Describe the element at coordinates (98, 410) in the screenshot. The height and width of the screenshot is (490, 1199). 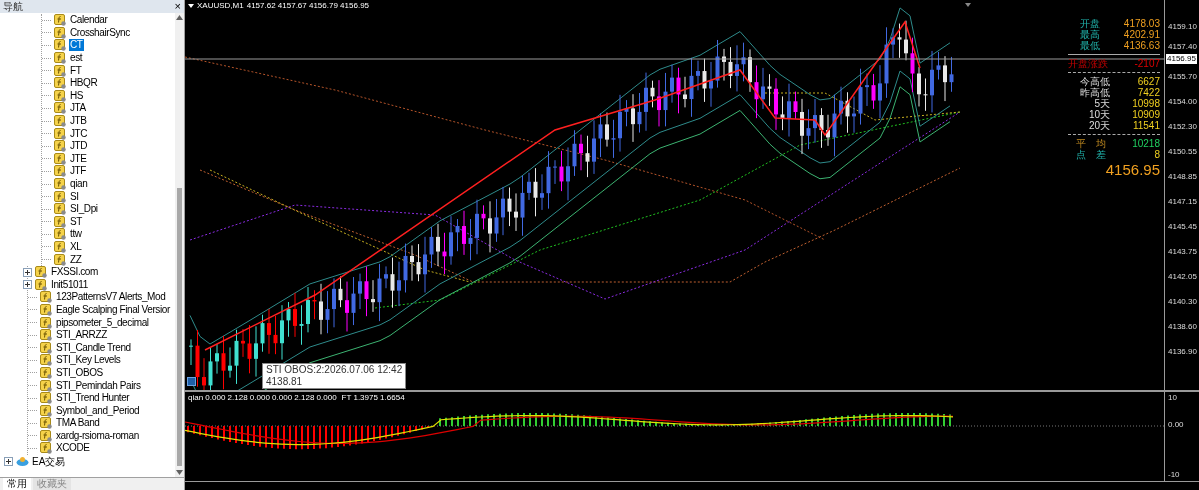
I see `tree-item: Symbol_and_Period` at that location.